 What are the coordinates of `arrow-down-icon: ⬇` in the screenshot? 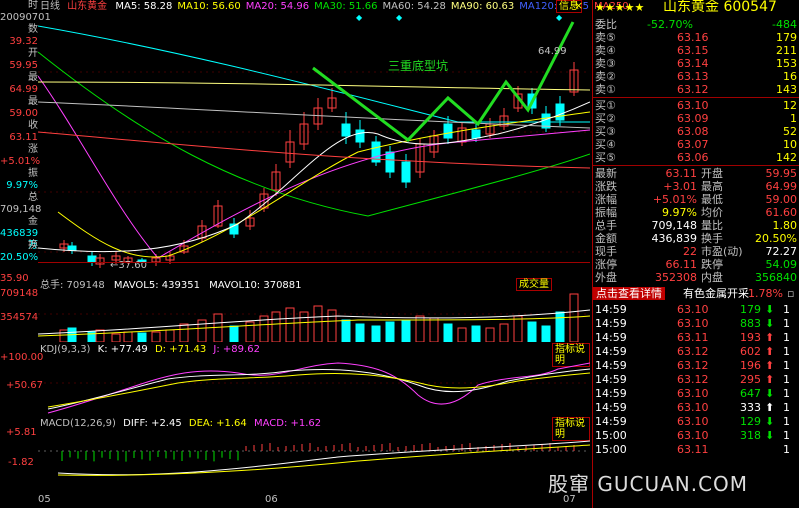 It's located at (770, 435).